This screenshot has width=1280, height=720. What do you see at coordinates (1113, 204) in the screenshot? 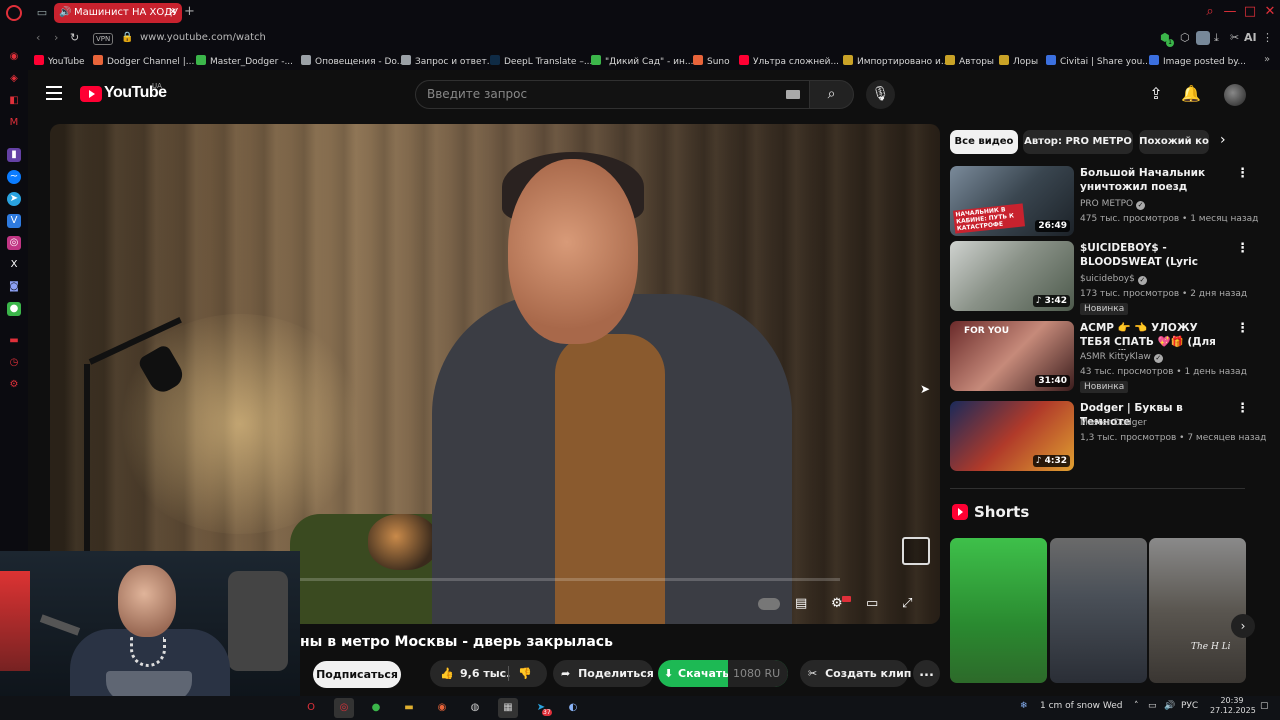
I see `rec-channel: PRO МЕТРО ✓` at bounding box center [1113, 204].